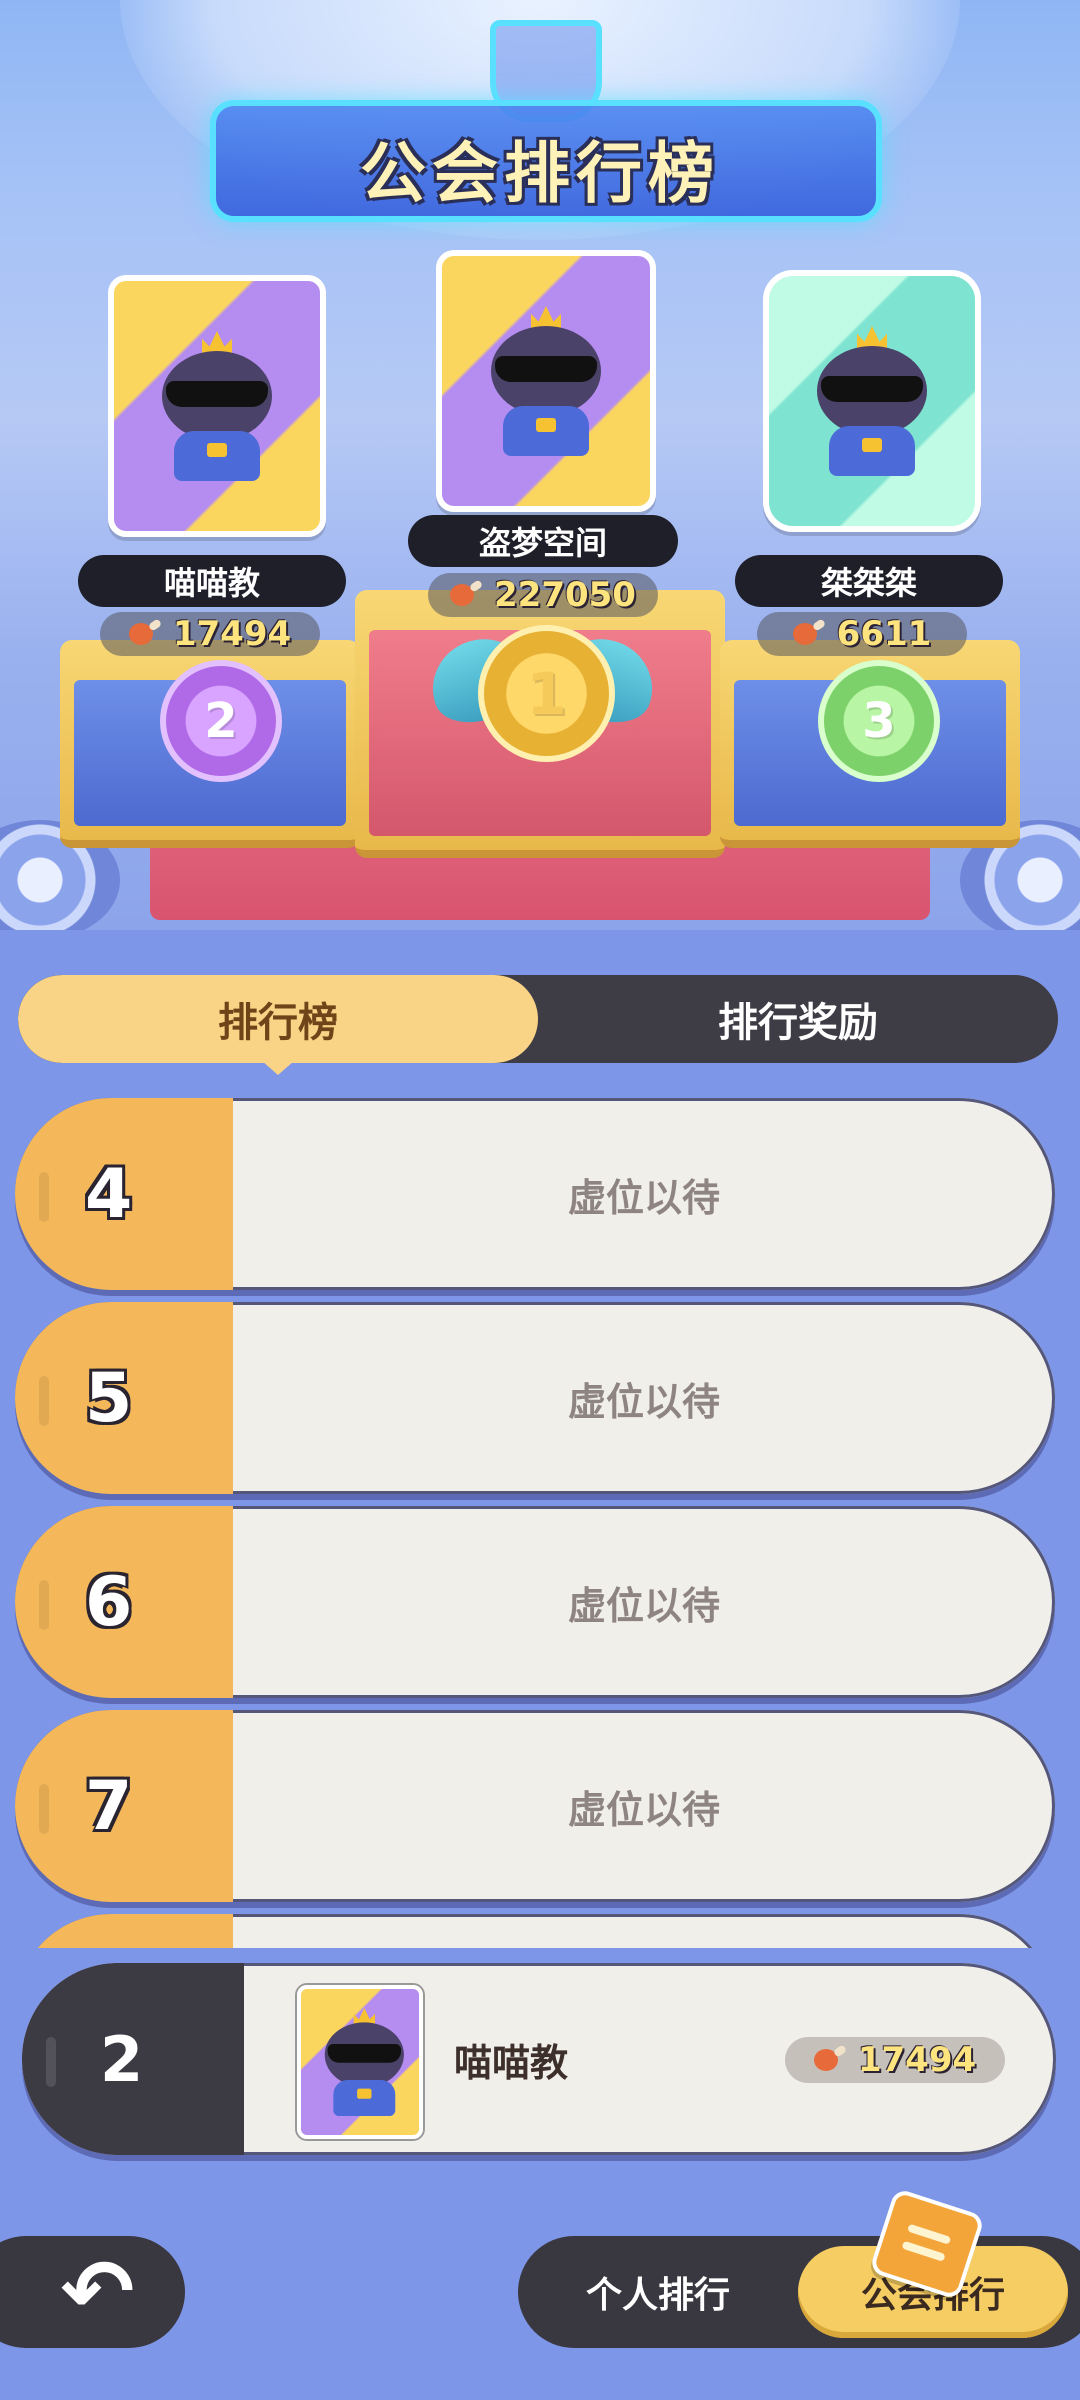 The image size is (1080, 2400). What do you see at coordinates (799, 2292) in the screenshot?
I see `ranking-type-switch: 个人排行 公会排行` at bounding box center [799, 2292].